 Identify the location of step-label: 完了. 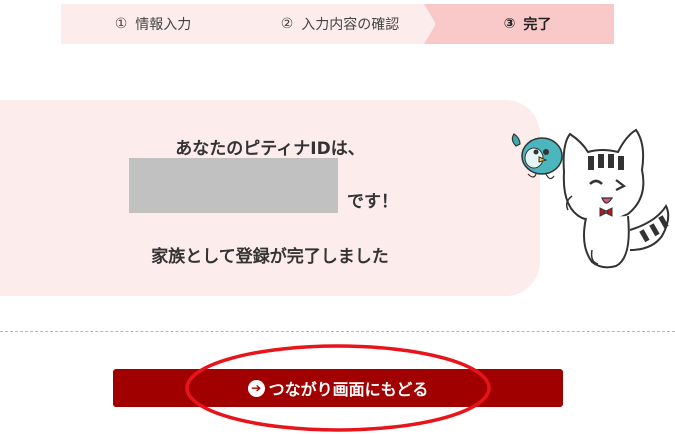
(537, 25).